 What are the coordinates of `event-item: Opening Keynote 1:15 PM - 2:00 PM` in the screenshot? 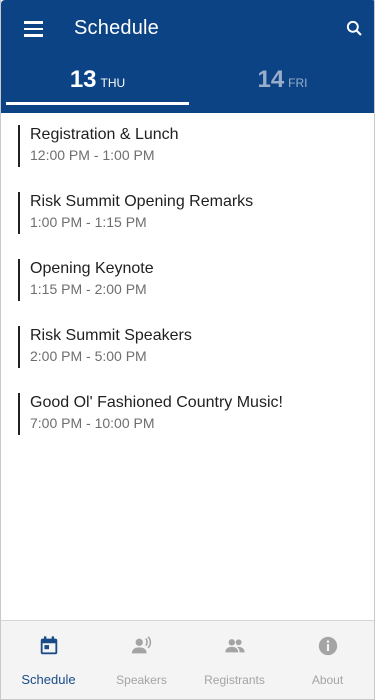 It's located at (188, 280).